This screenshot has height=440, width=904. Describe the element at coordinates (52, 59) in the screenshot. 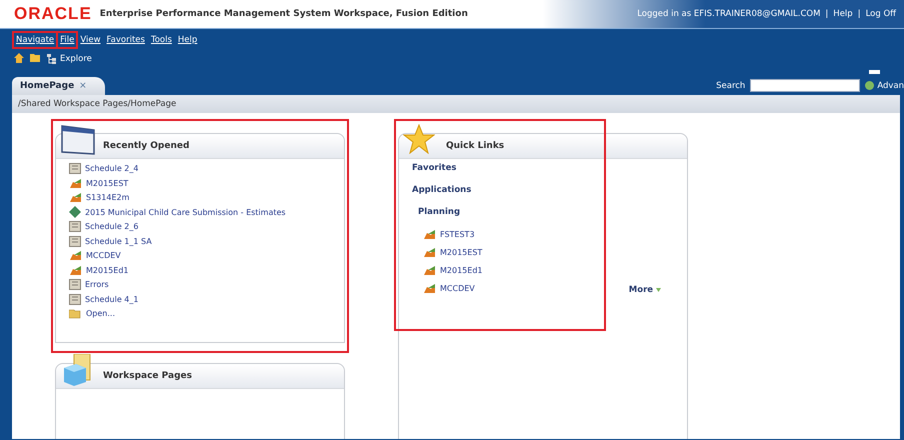

I see `tree-icon` at that location.